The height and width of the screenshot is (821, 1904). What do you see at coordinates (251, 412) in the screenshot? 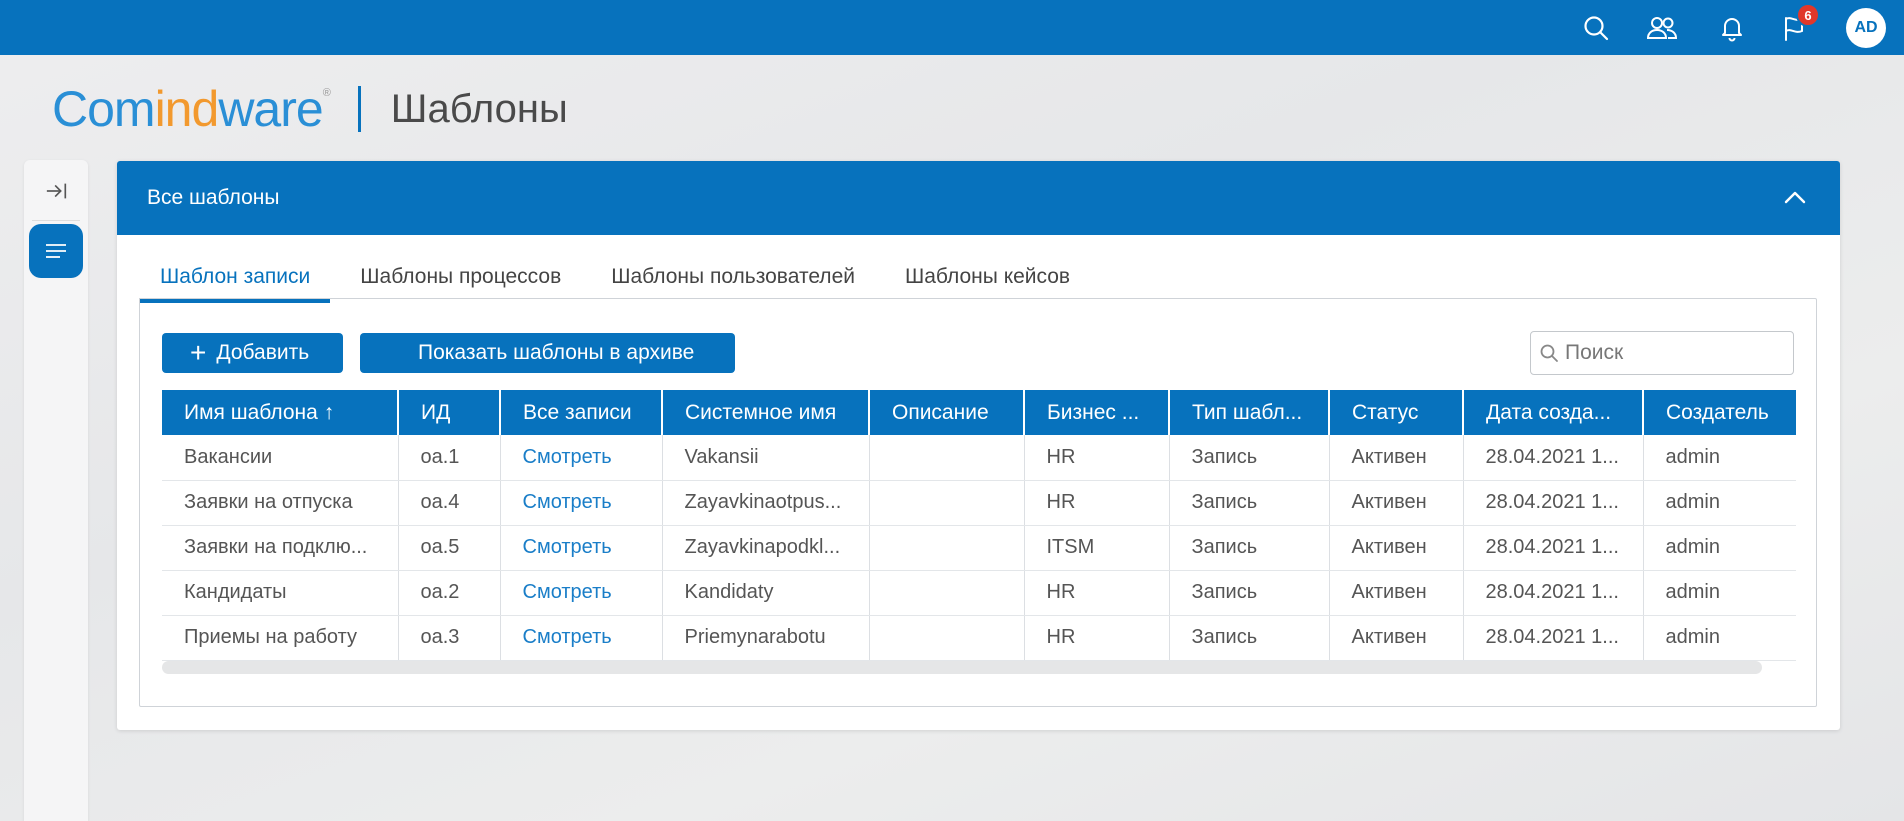
I see `column-header-label: Имя шаблона` at bounding box center [251, 412].